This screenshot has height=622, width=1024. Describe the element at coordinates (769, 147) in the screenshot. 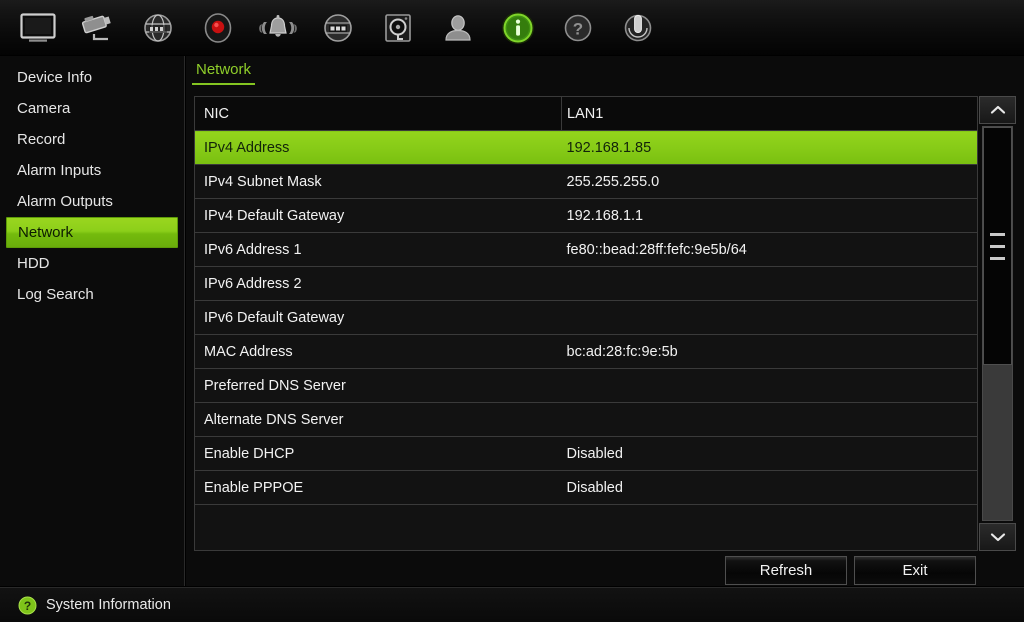

I see `row-value-ipv4-address: 192.168.1.85` at that location.